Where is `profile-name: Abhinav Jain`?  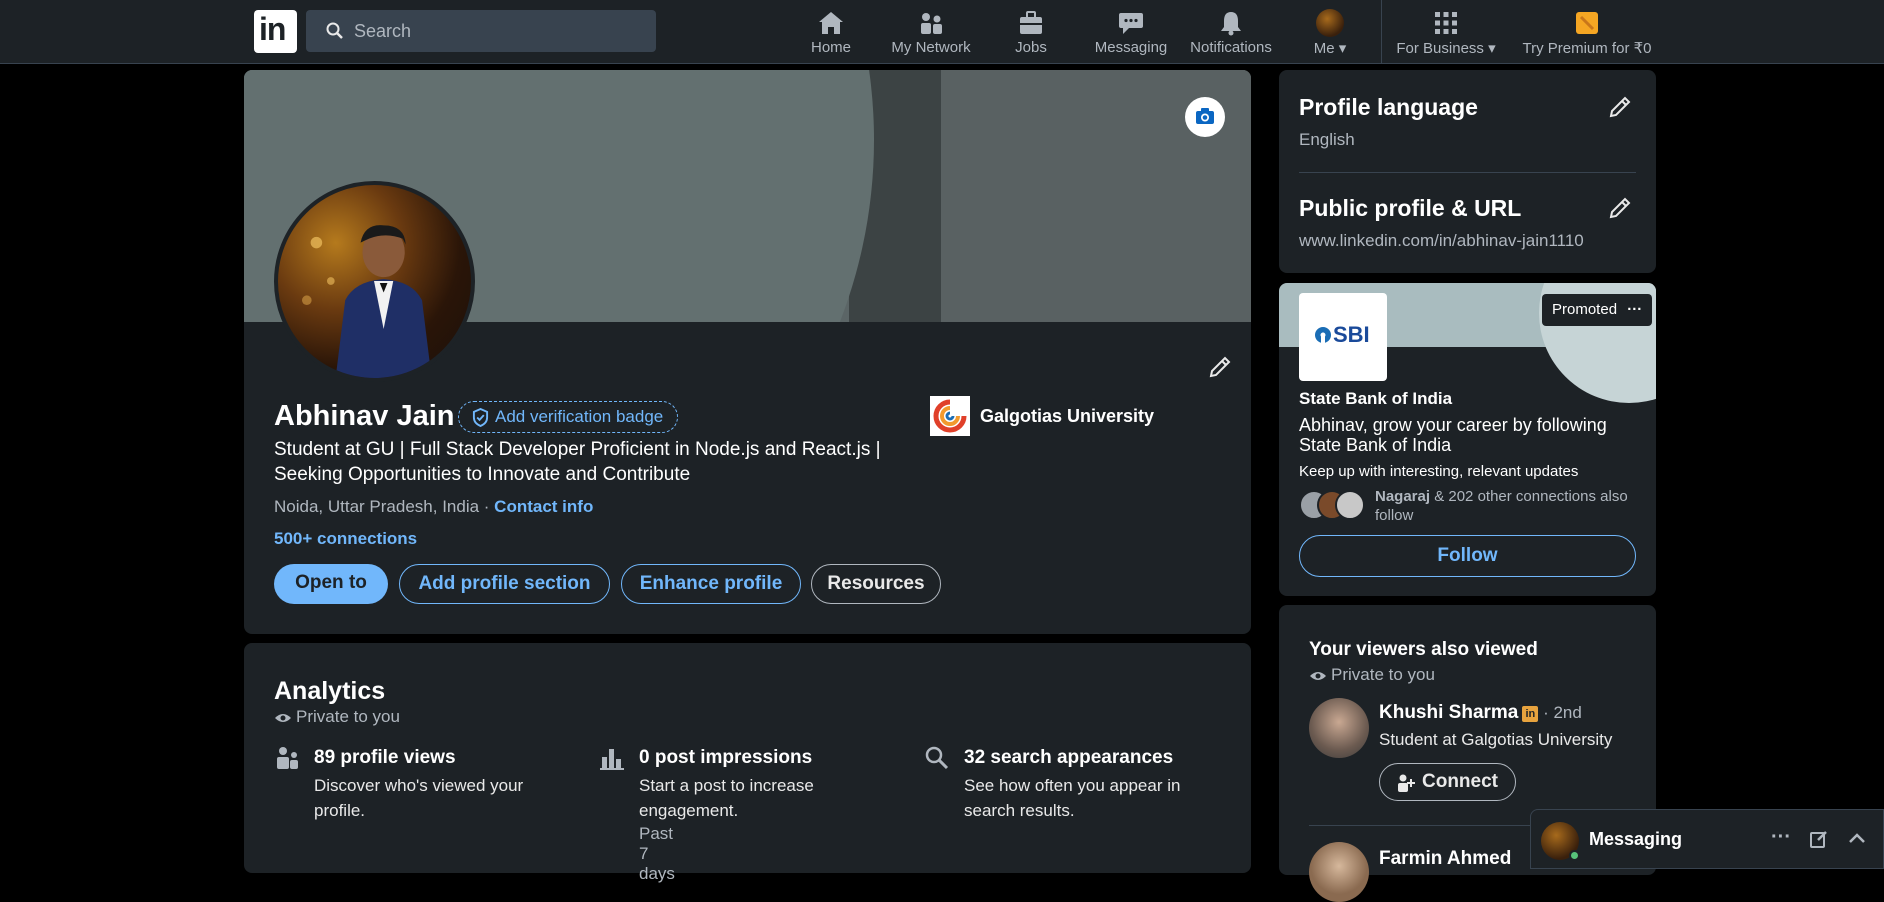 profile-name: Abhinav Jain is located at coordinates (364, 416).